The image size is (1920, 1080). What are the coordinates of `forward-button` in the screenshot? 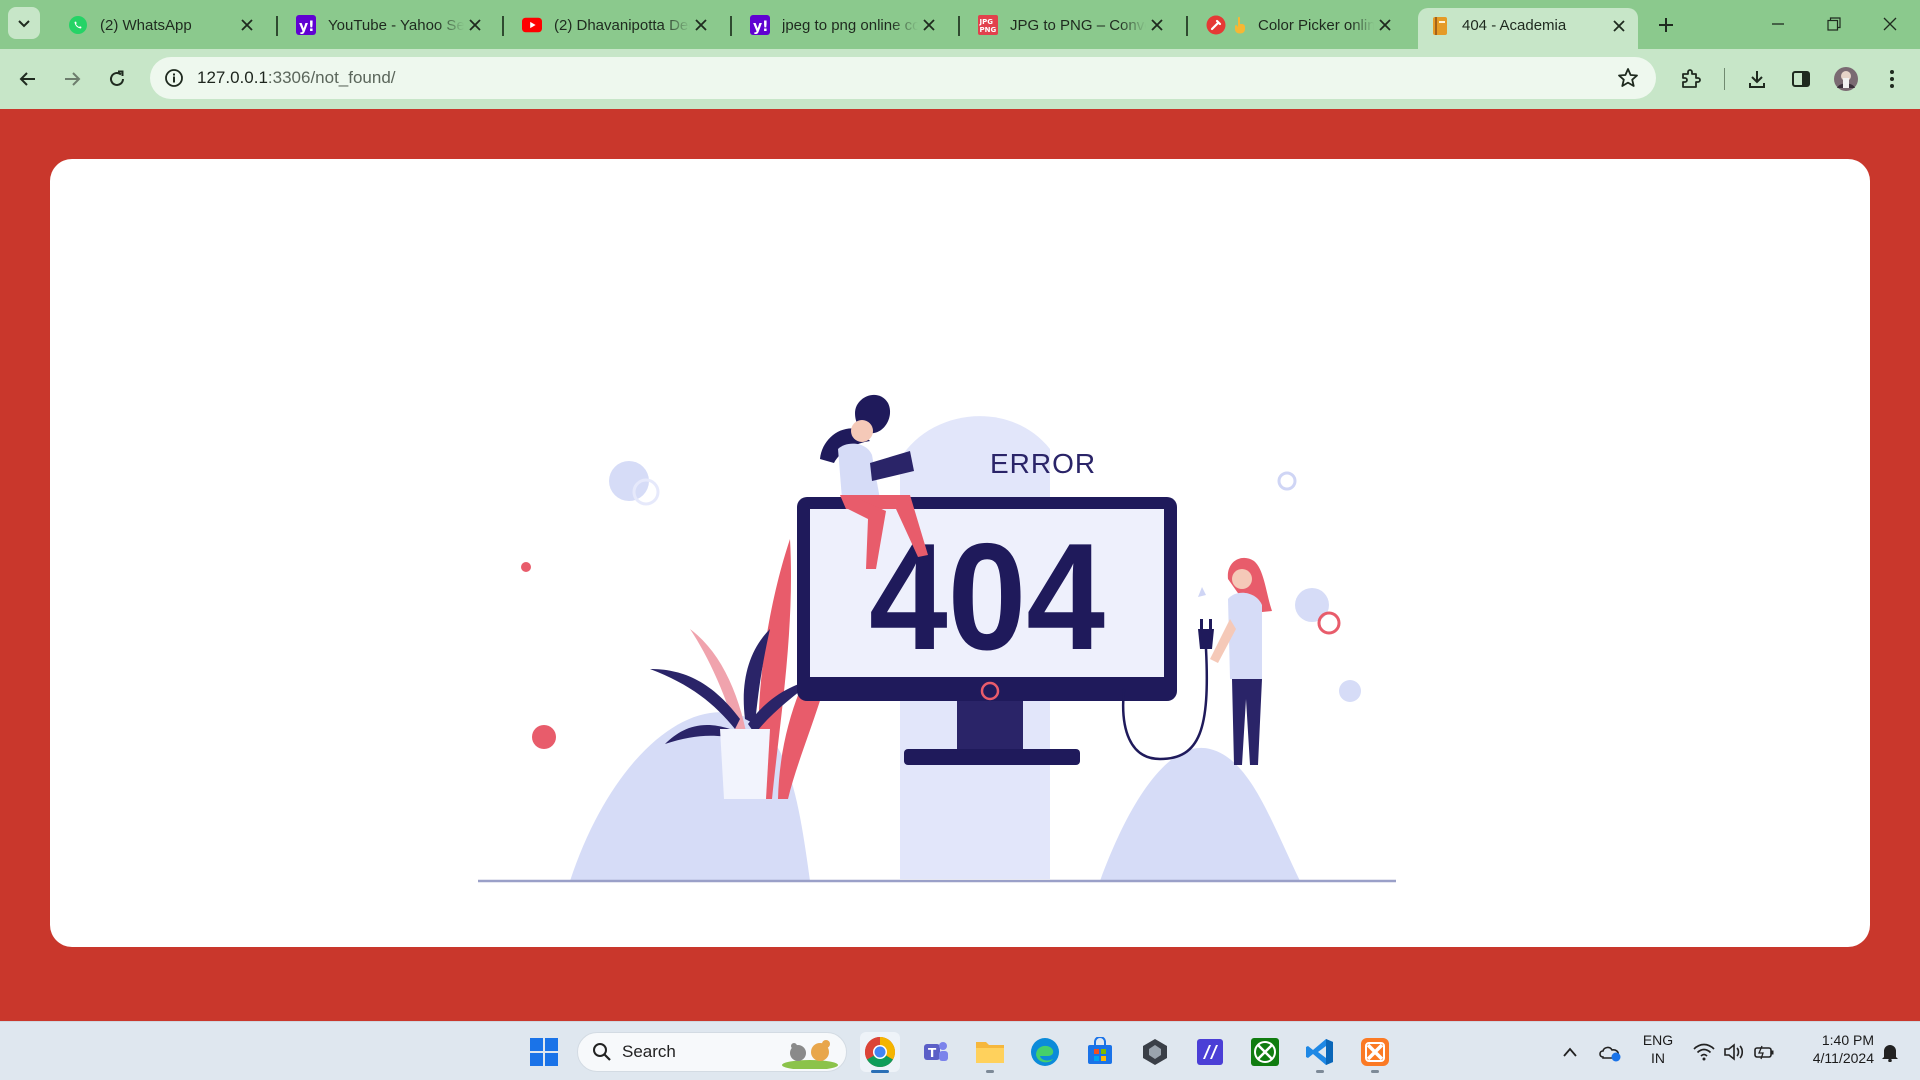 It's located at (72, 79).